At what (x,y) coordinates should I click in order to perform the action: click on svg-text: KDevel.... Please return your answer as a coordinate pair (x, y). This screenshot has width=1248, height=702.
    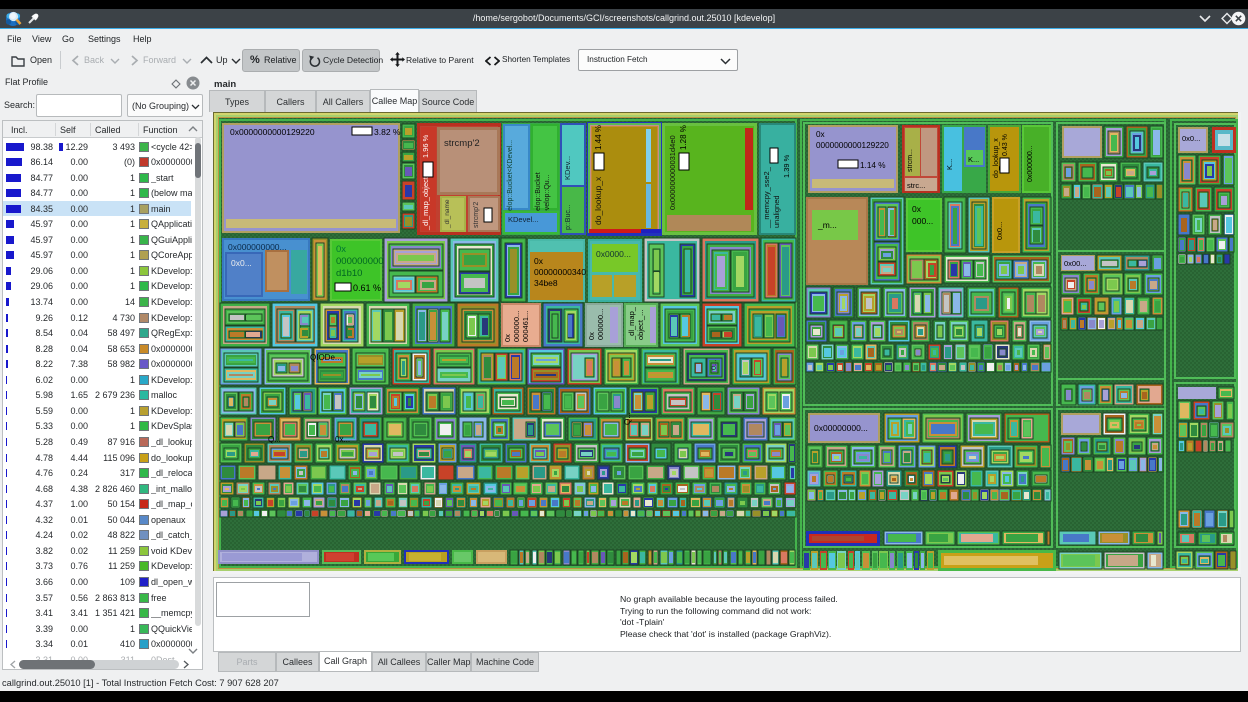
    Looking at the image, I should click on (523, 219).